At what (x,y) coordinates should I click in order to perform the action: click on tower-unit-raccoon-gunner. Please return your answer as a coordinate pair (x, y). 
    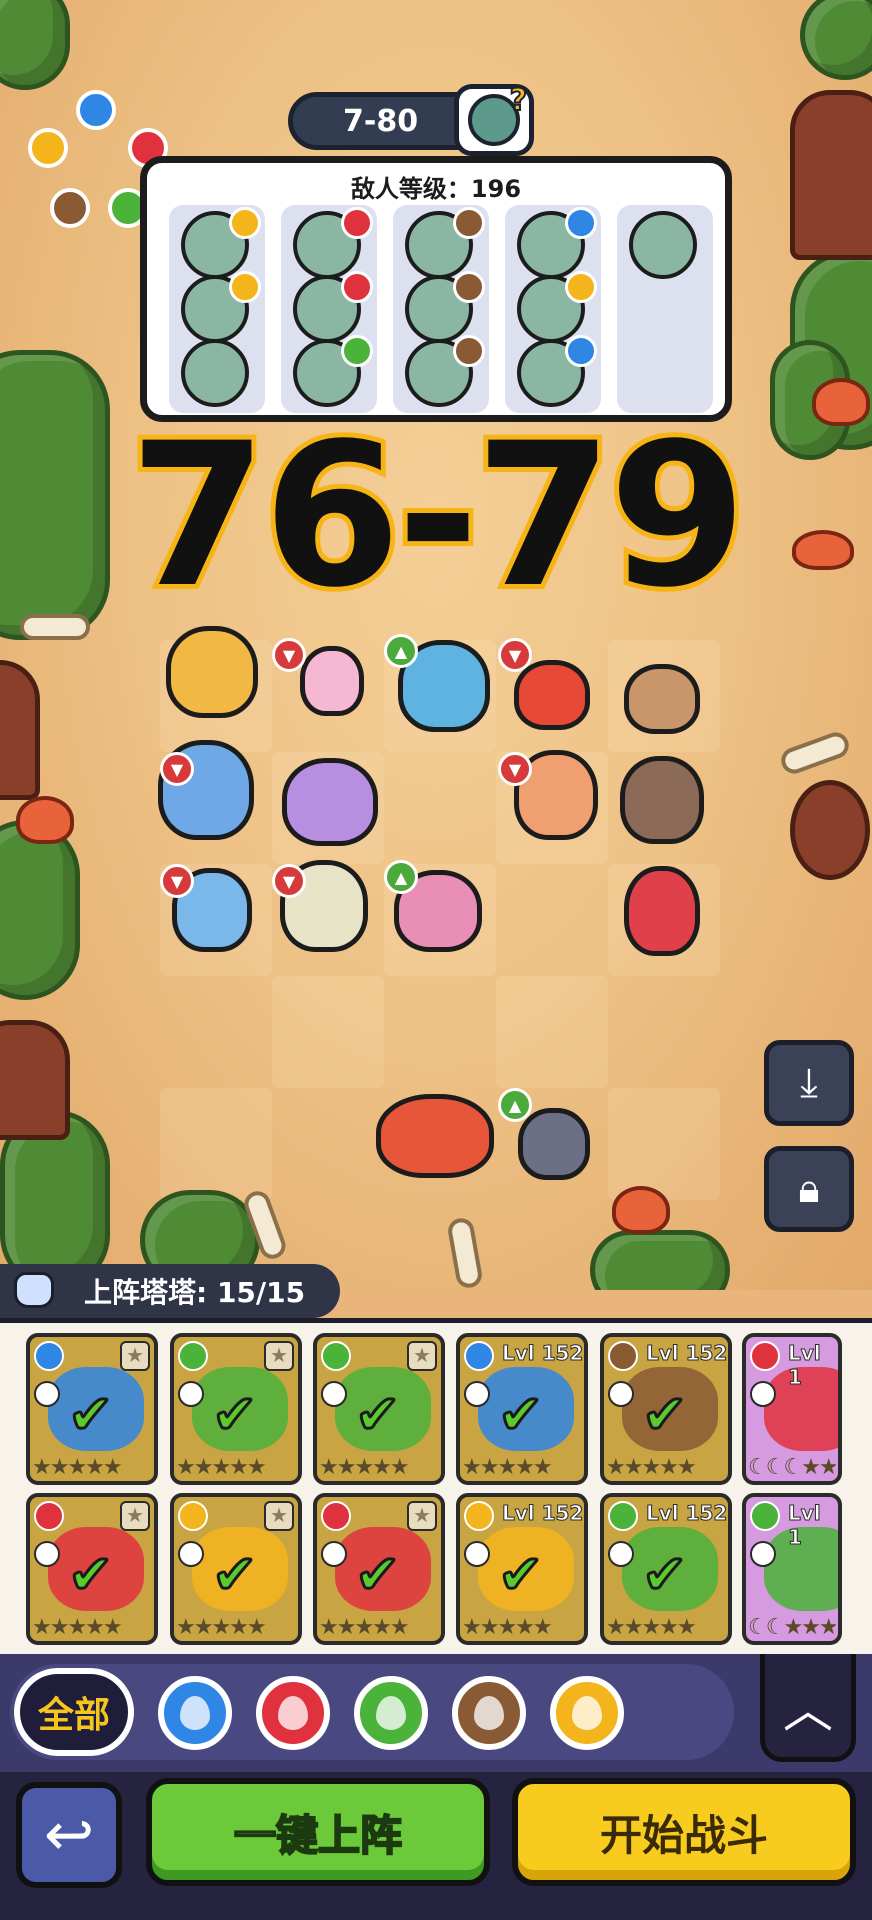
    Looking at the image, I should click on (662, 800).